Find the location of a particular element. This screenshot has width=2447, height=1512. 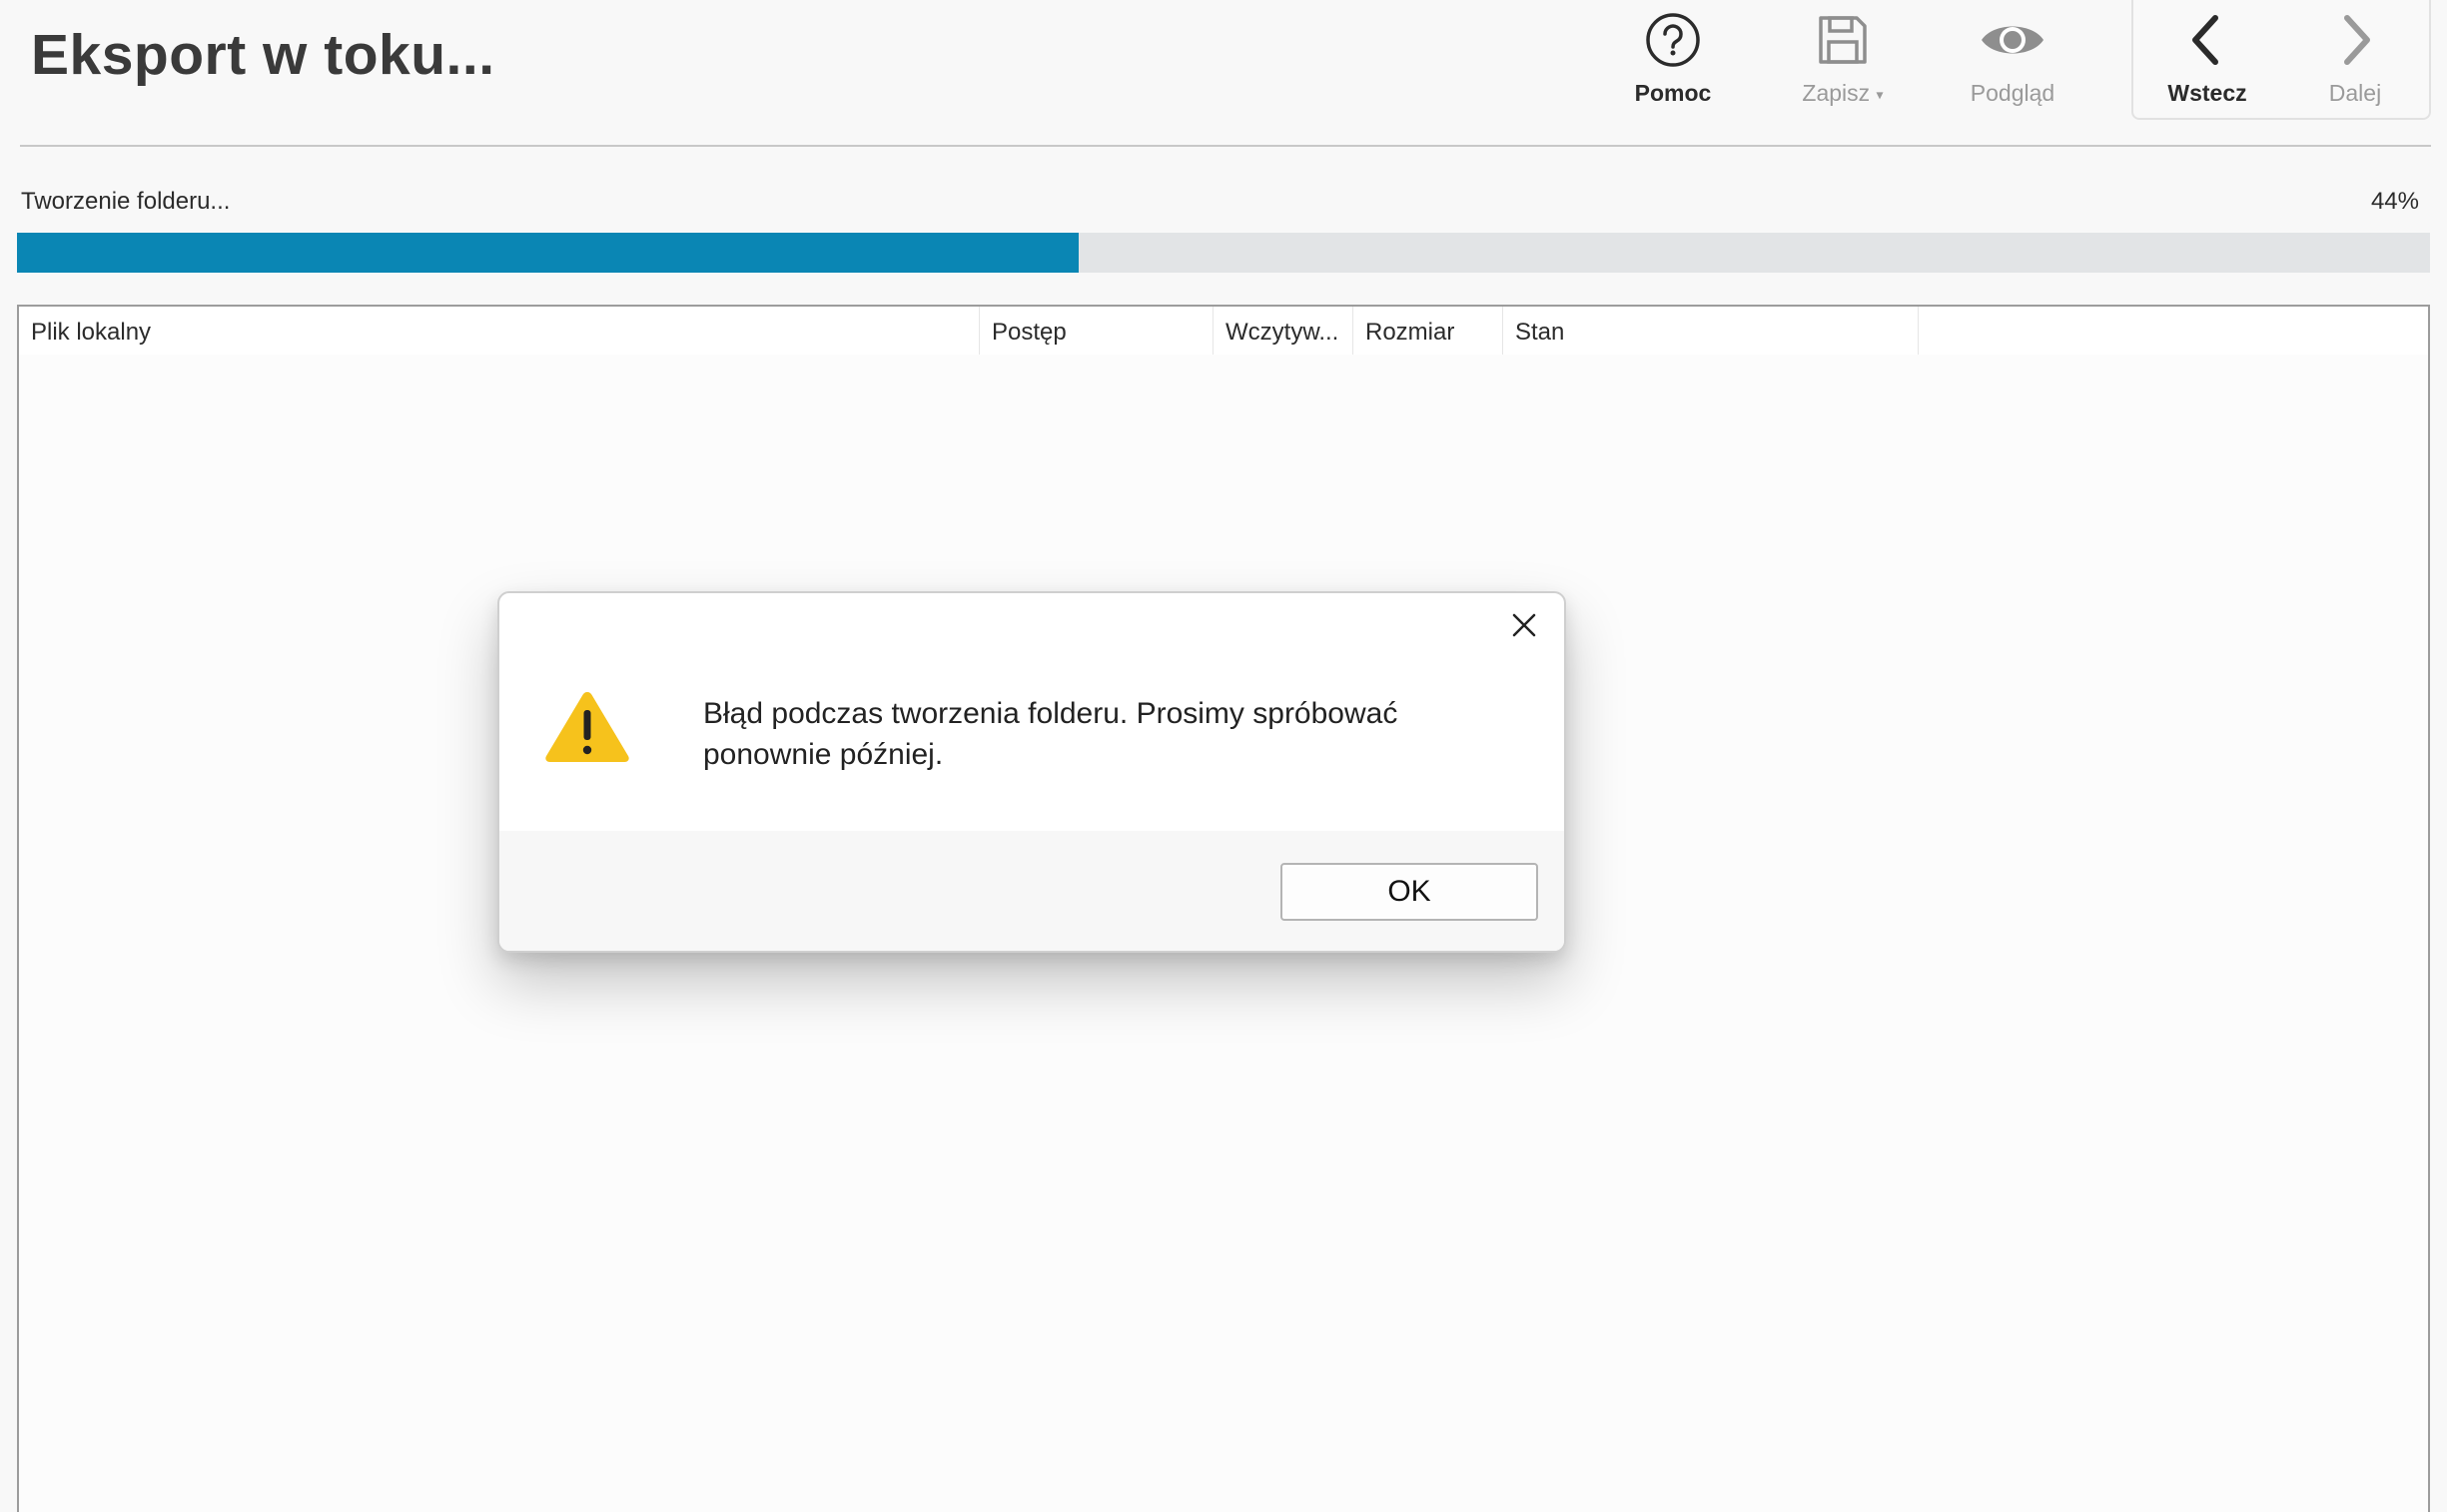

eye-icon is located at coordinates (2012, 40).